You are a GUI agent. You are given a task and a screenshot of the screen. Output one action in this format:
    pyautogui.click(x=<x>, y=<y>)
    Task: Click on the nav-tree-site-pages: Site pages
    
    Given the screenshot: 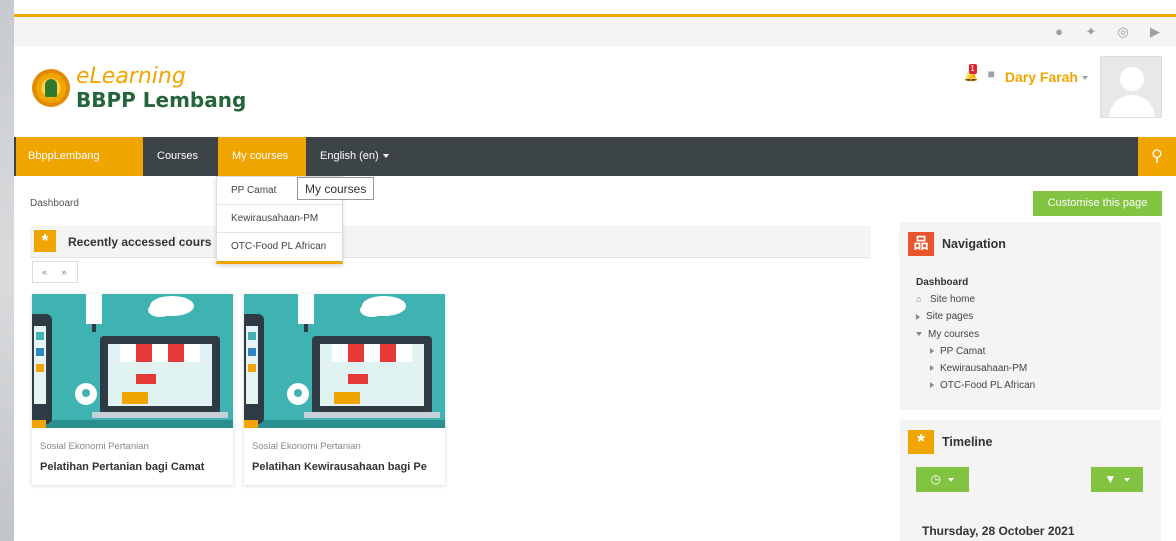 What is the action you would take?
    pyautogui.click(x=975, y=316)
    